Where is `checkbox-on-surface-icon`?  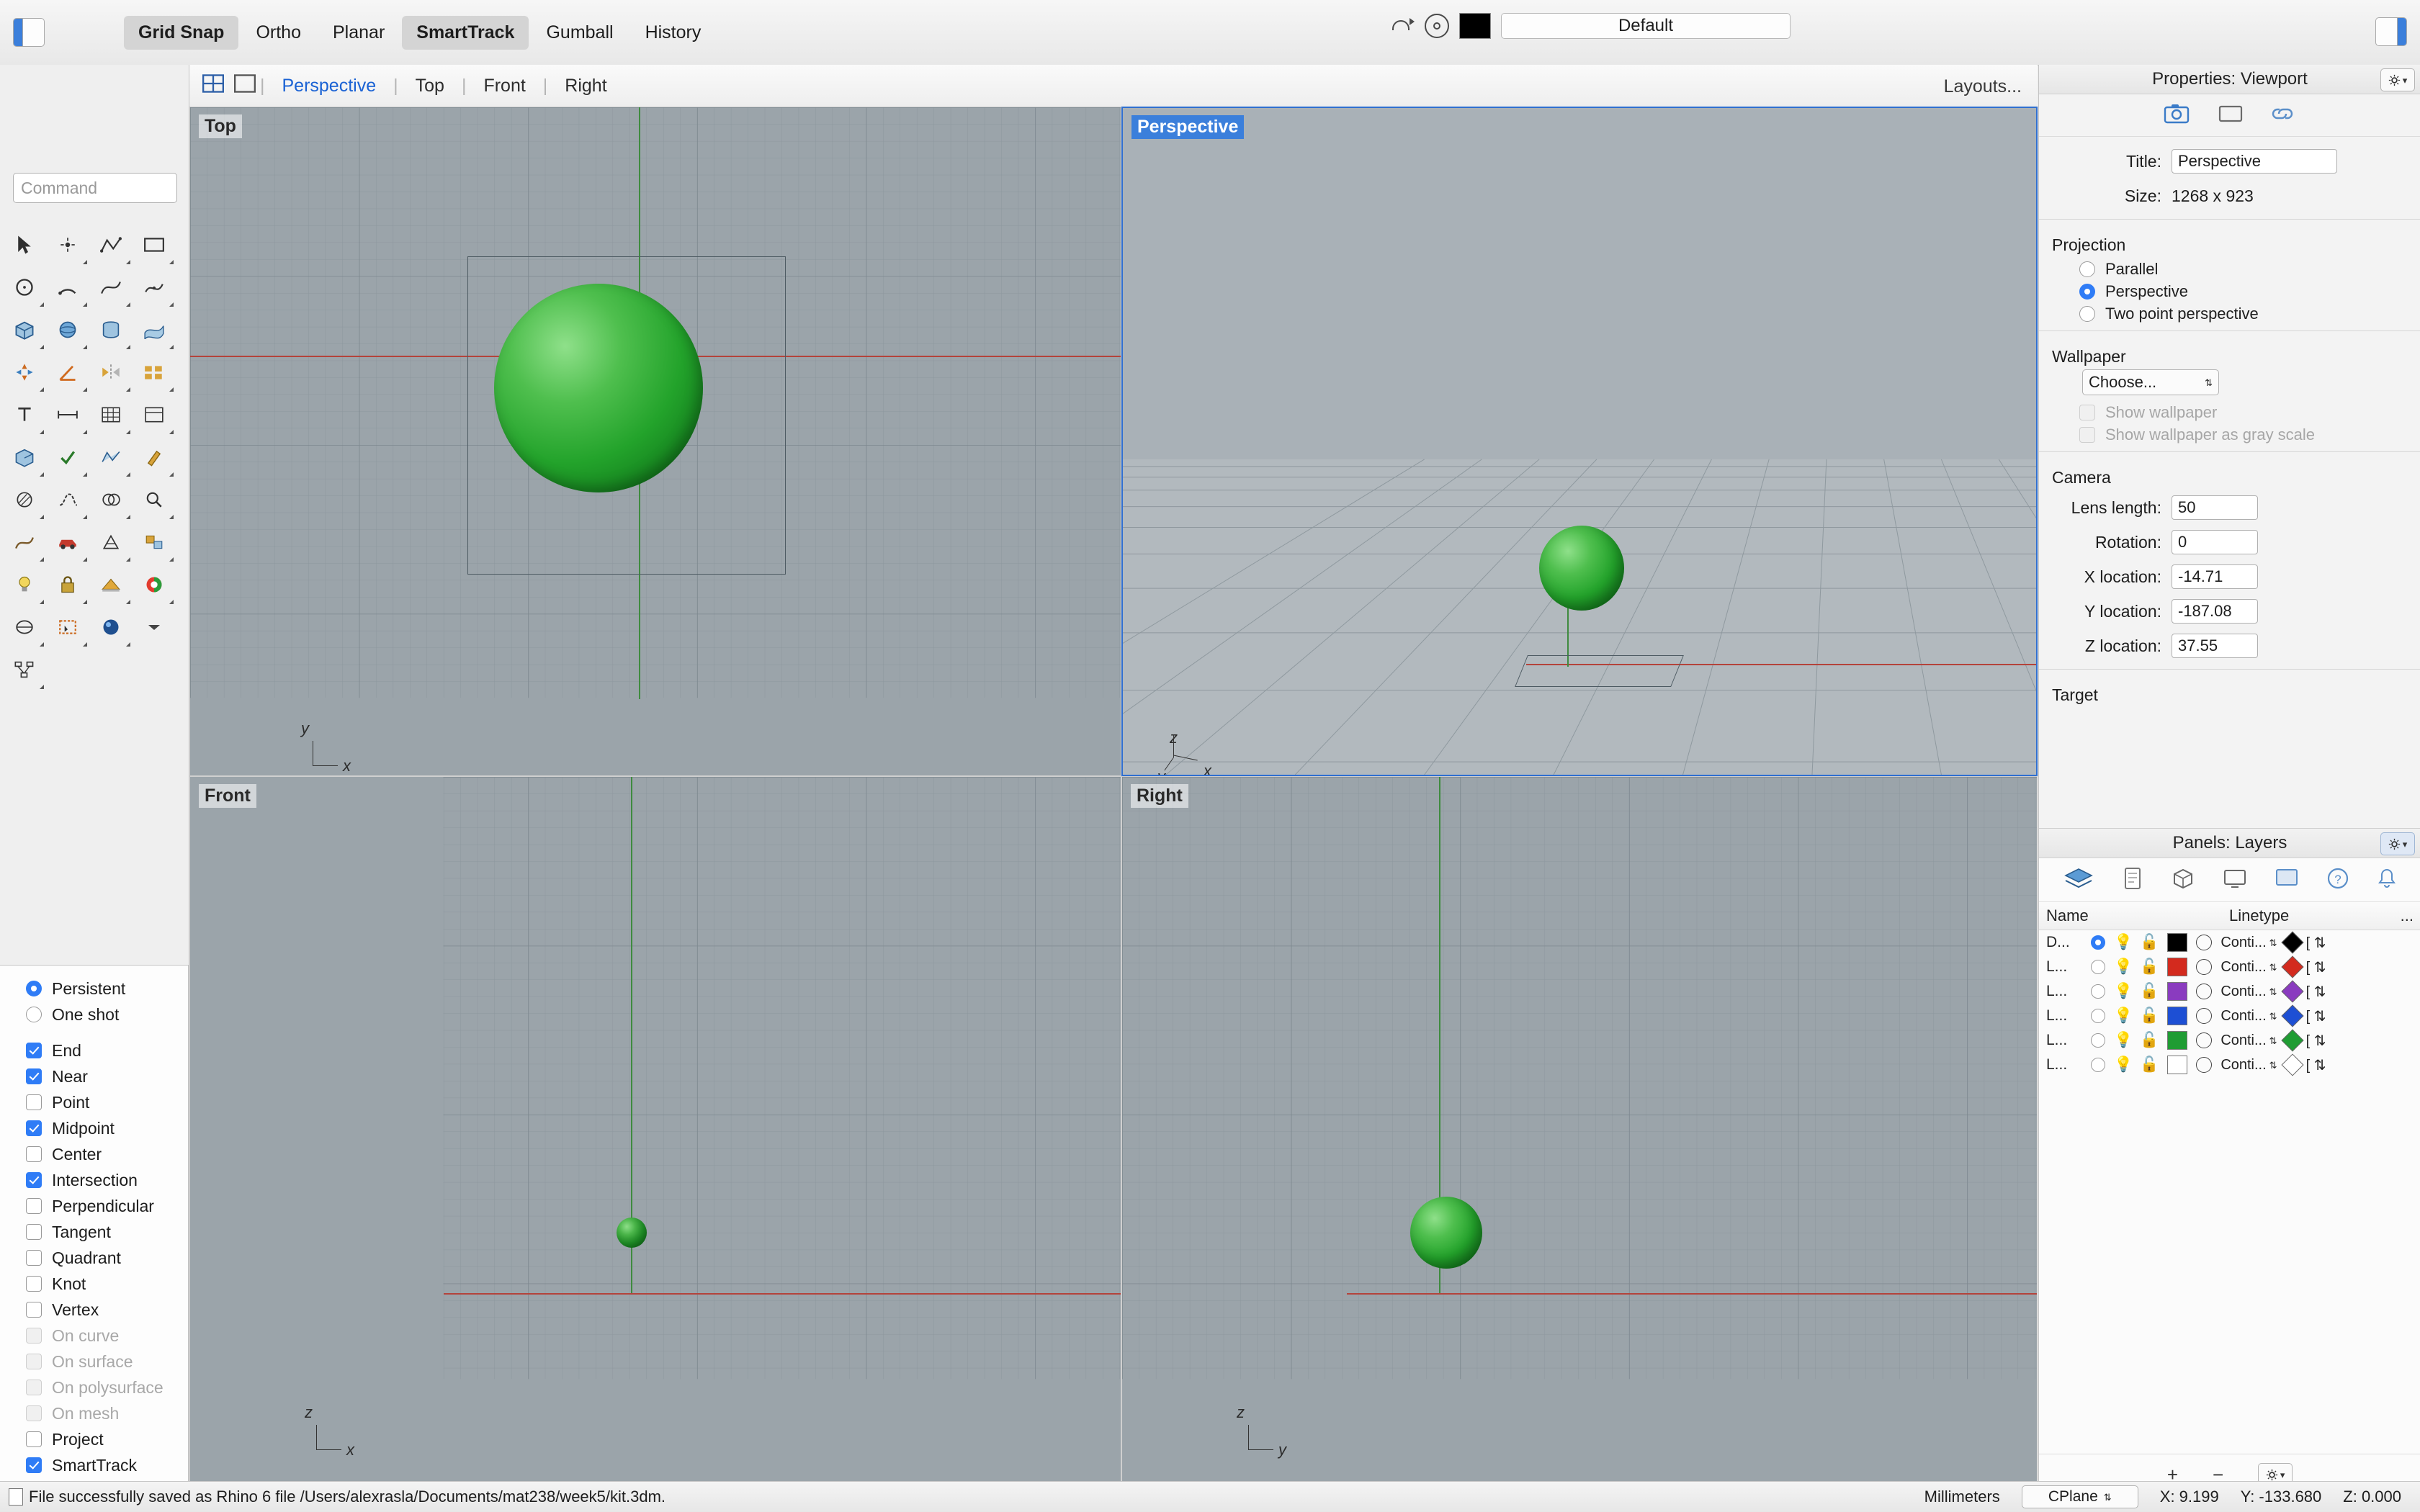
checkbox-on-surface-icon is located at coordinates (34, 1361).